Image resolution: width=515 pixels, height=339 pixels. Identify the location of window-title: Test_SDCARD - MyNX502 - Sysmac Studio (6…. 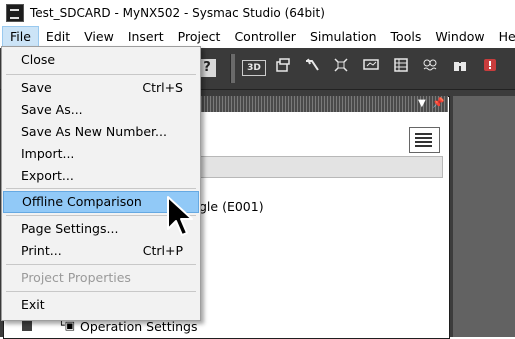
(177, 13).